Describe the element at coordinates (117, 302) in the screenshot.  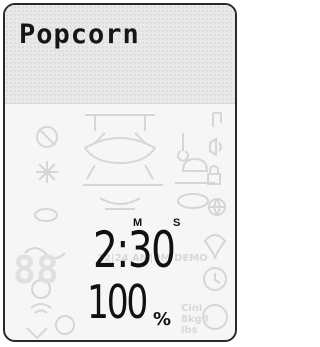
I see `power-readout: 100` at that location.